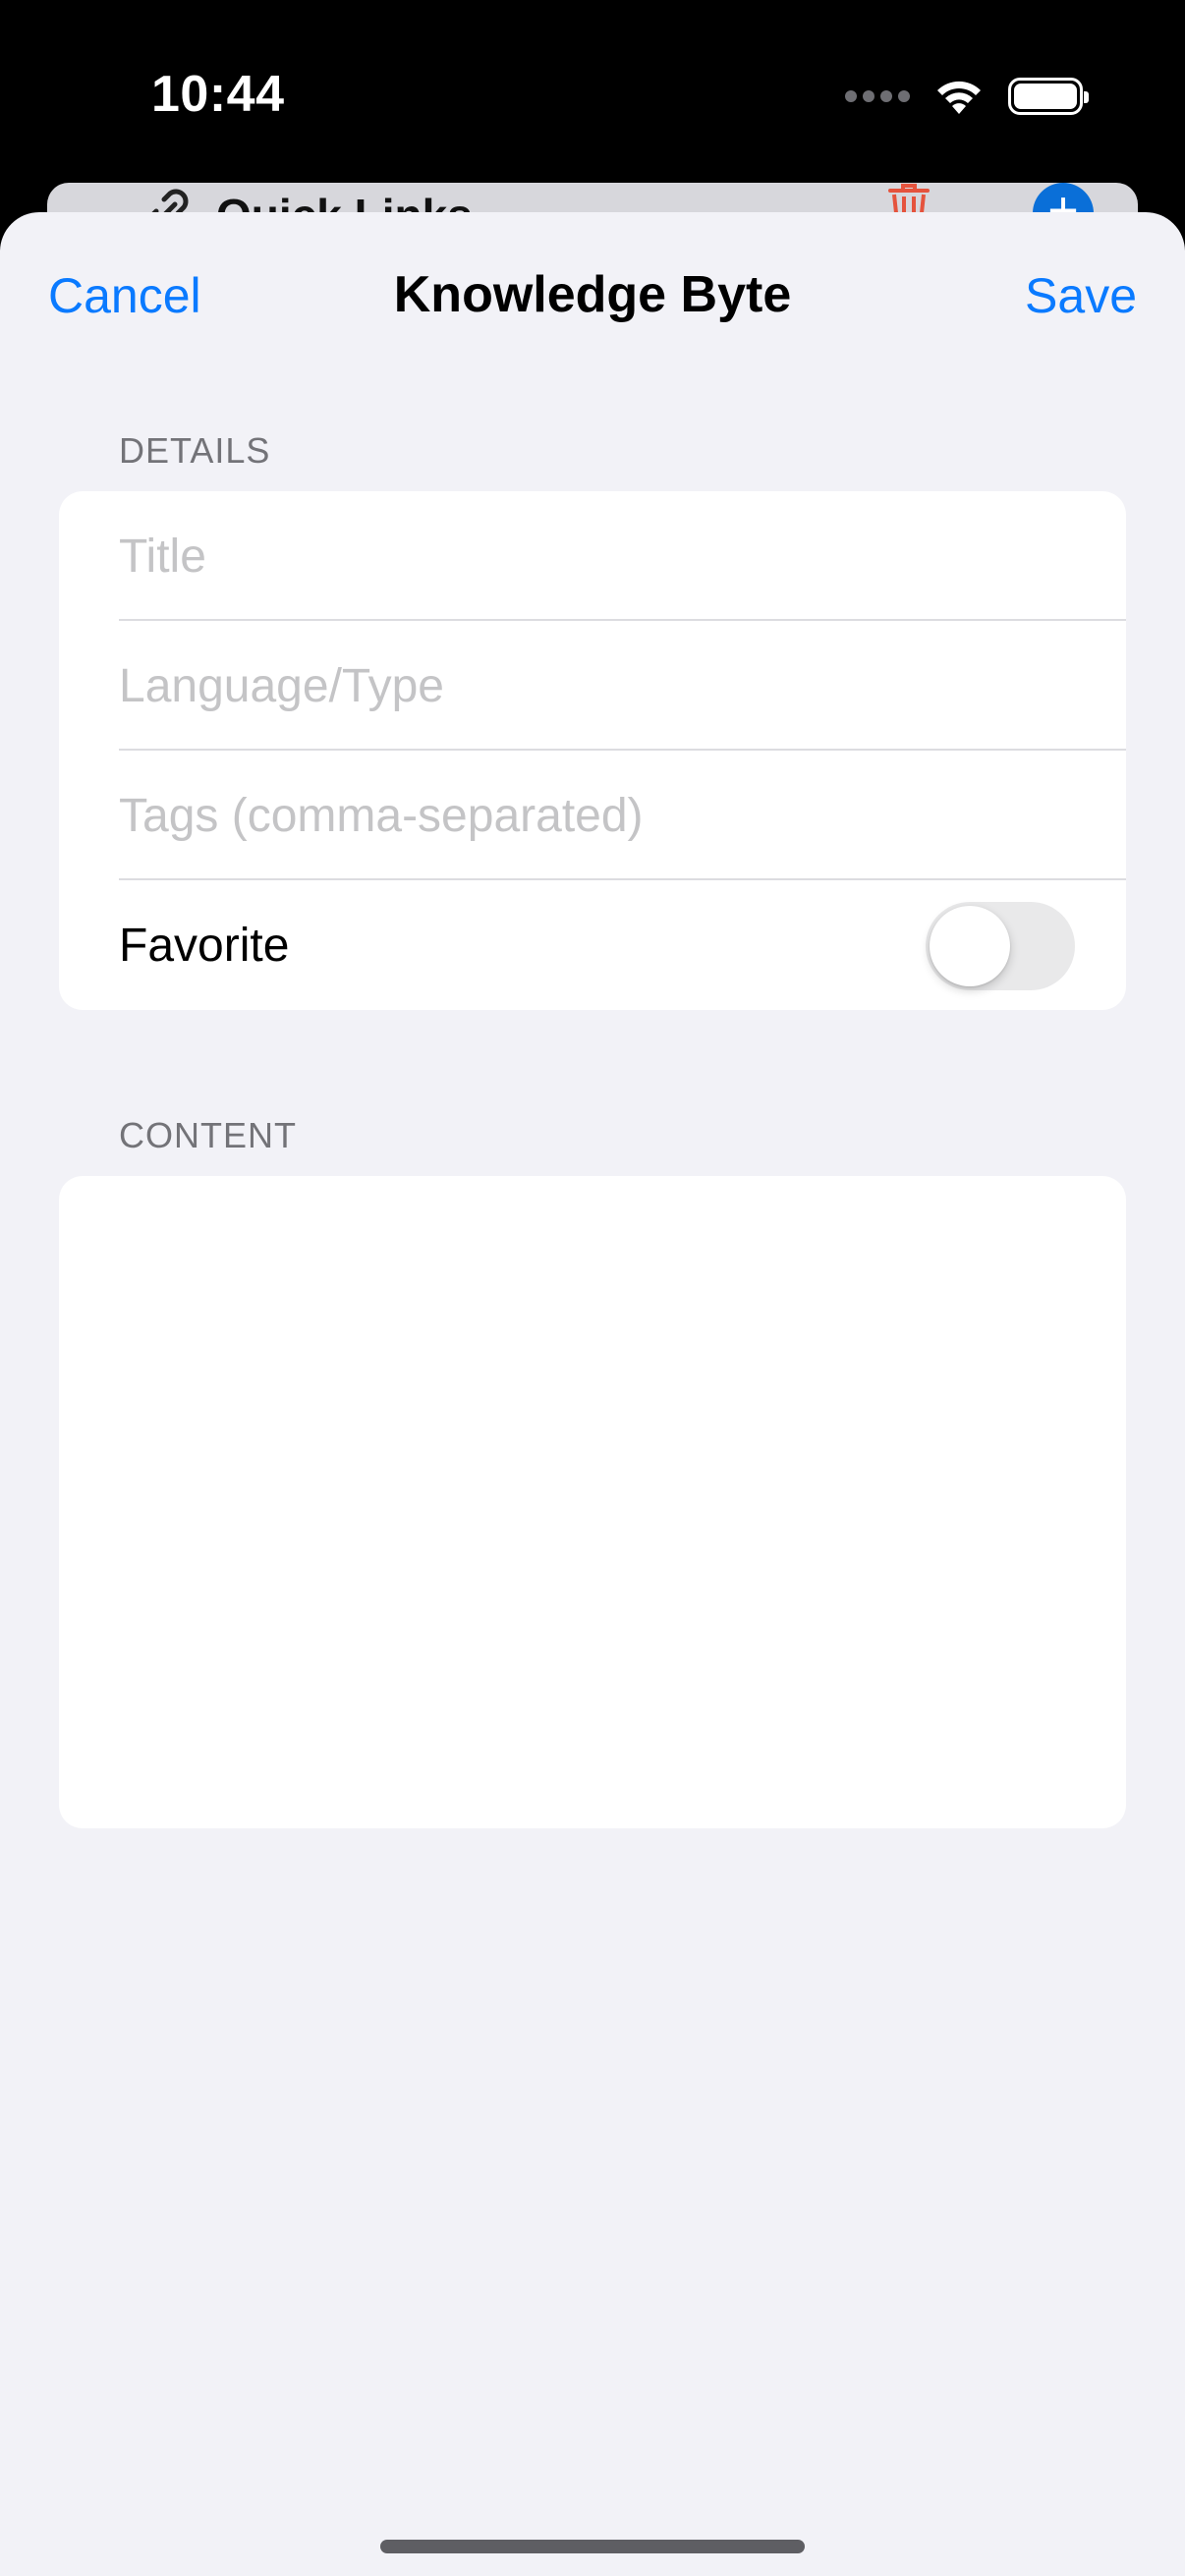 The width and height of the screenshot is (1185, 2576). What do you see at coordinates (623, 686) in the screenshot?
I see `language-type-field` at bounding box center [623, 686].